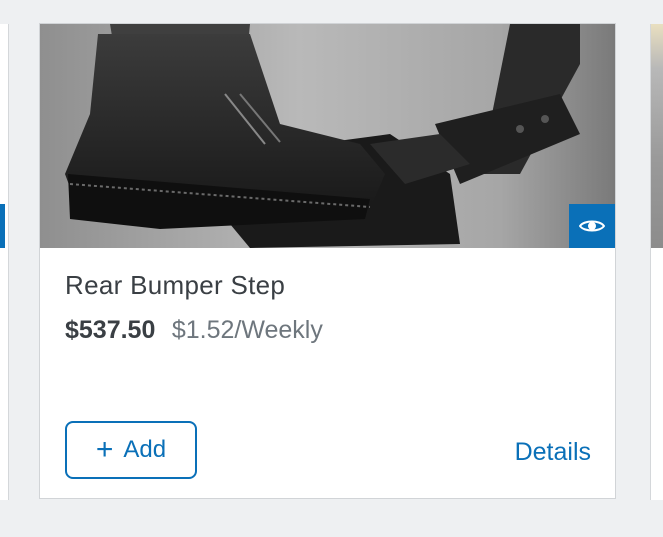 The width and height of the screenshot is (663, 537). What do you see at coordinates (657, 136) in the screenshot?
I see `next-product-image` at bounding box center [657, 136].